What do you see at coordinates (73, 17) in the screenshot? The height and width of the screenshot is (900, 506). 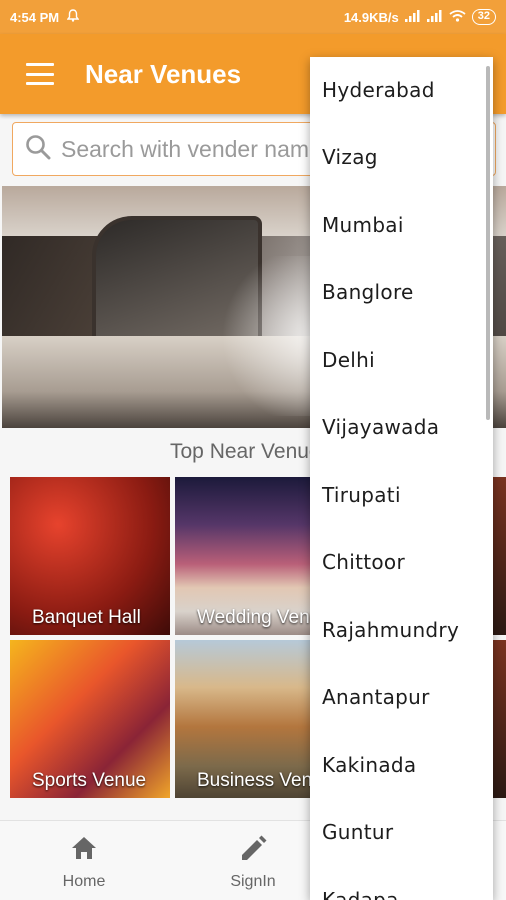 I see `notification-bell-icon` at bounding box center [73, 17].